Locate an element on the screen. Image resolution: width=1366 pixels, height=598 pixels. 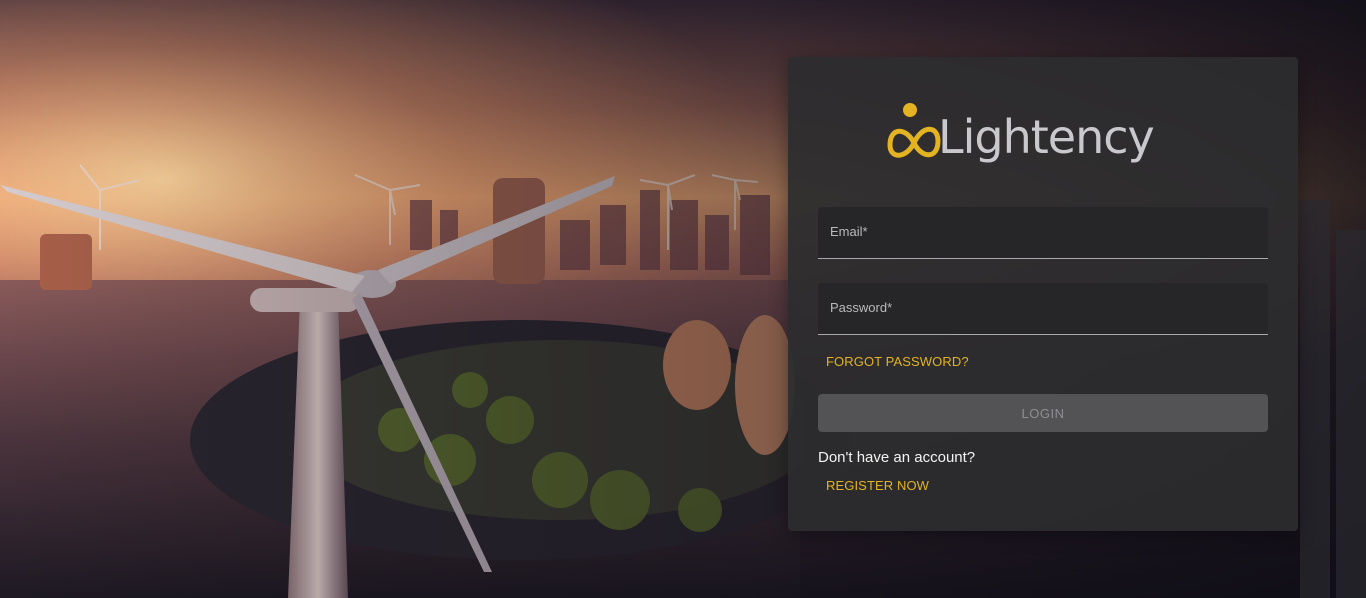
no-account-text: Don't have an account? is located at coordinates (897, 457).